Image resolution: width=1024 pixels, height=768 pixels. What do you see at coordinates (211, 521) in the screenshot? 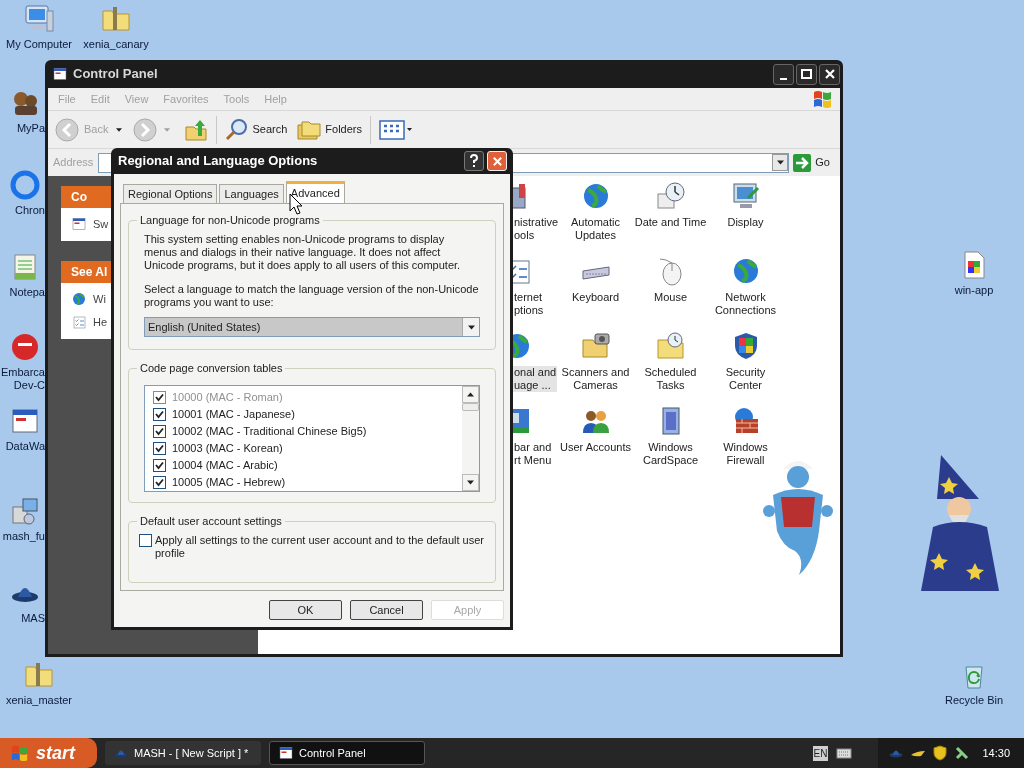
I see `group-legend: Default user account settings` at bounding box center [211, 521].